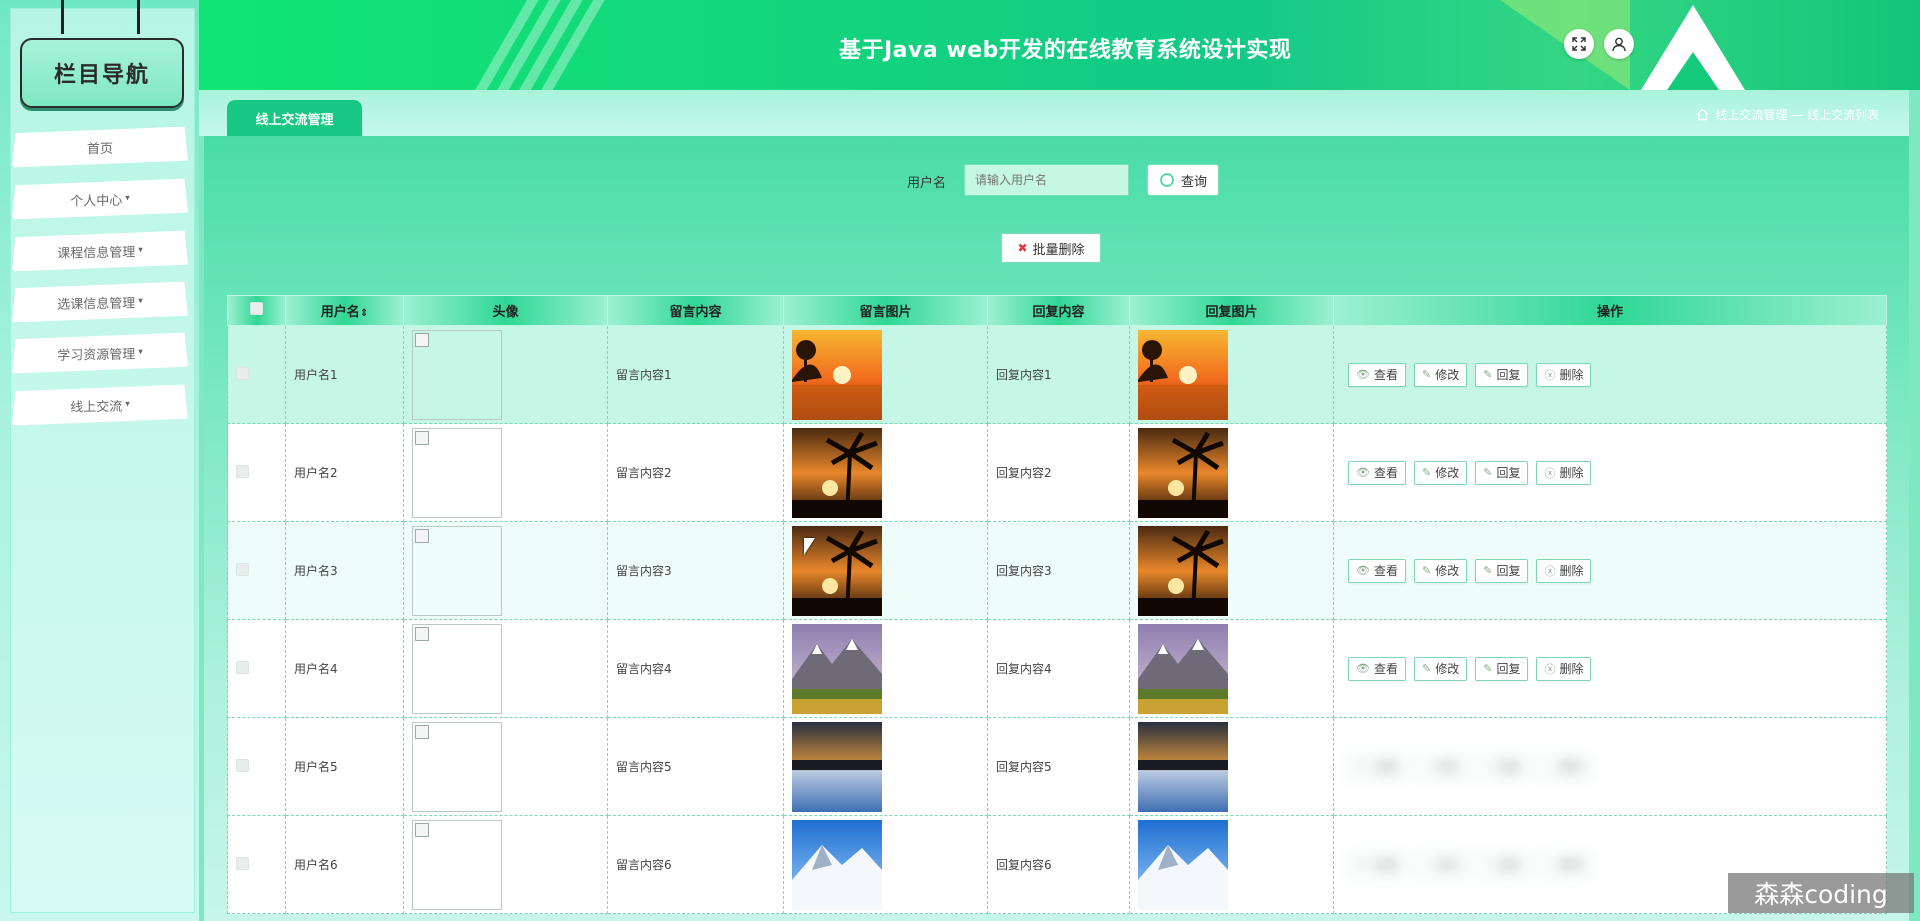  I want to click on sidebar-item-course-selection: 选课信息管理 ▾, so click(100, 301).